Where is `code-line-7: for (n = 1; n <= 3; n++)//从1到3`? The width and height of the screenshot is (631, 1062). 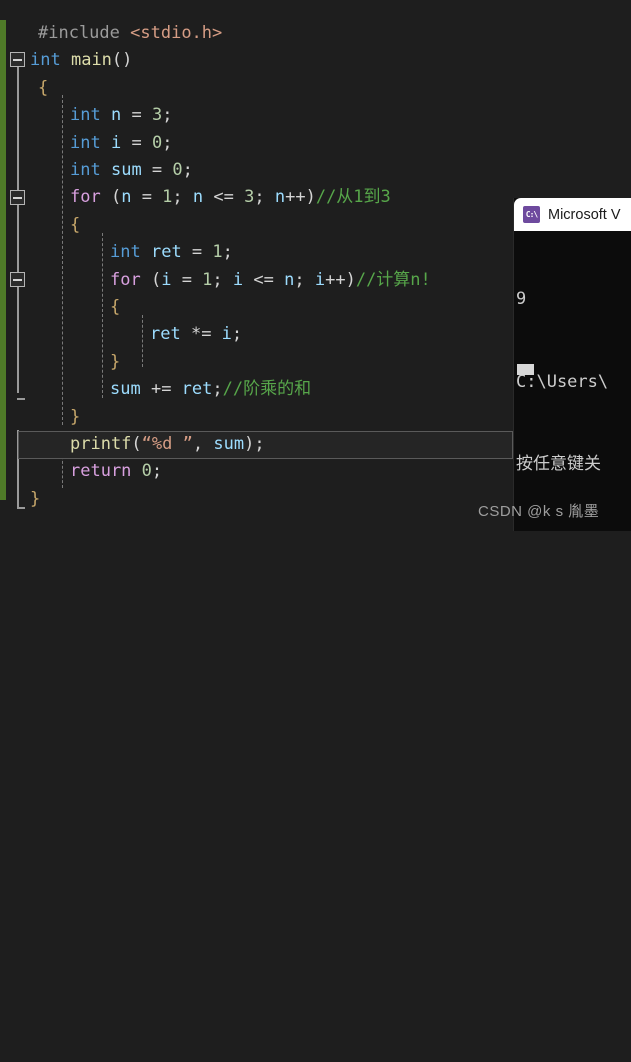 code-line-7: for (n = 1; n <= 3; n++)//从1到3 is located at coordinates (230, 197).